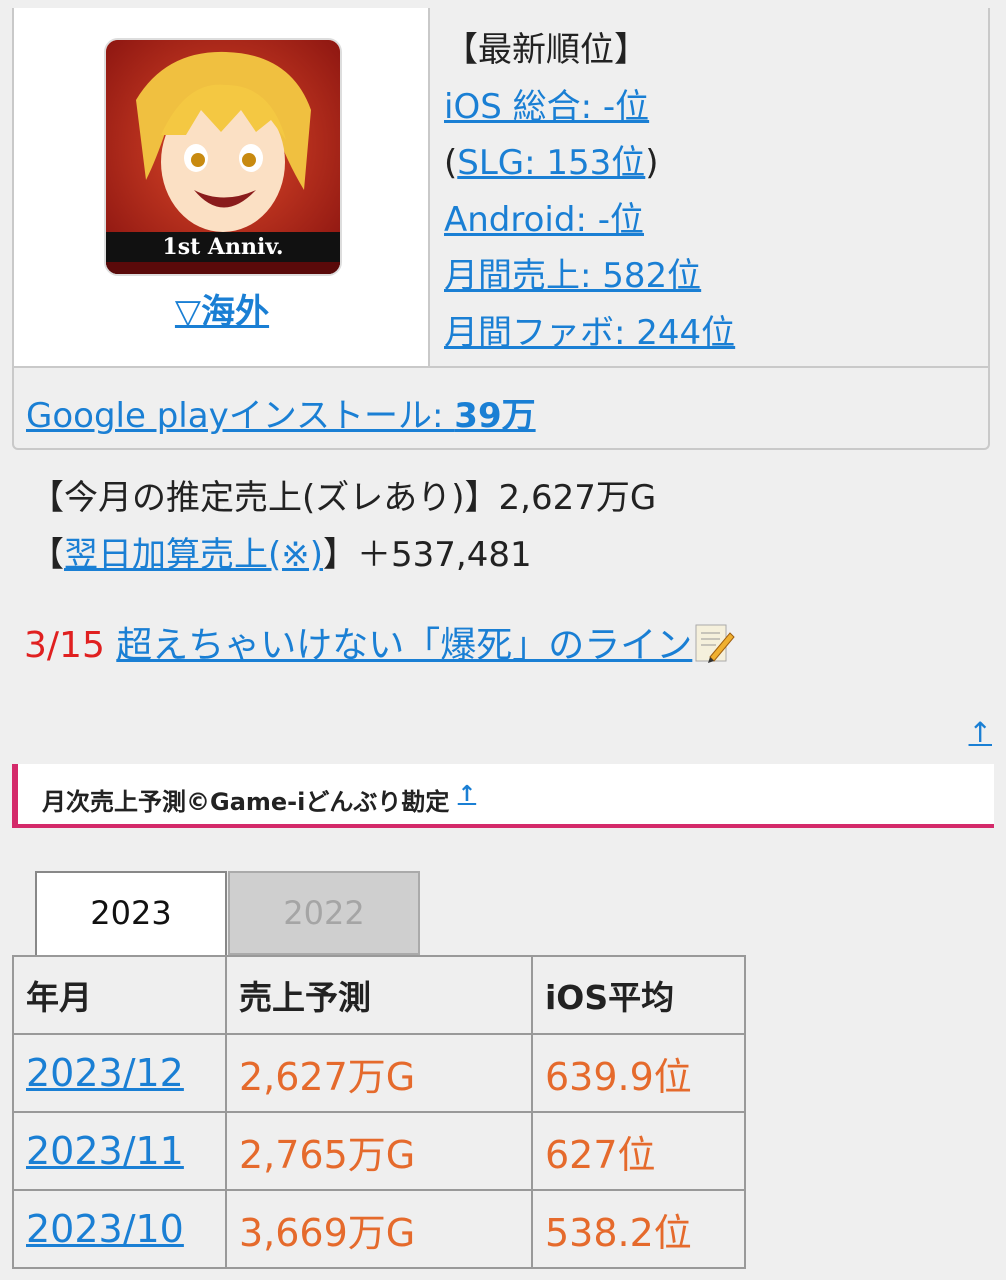  What do you see at coordinates (451, 163) in the screenshot?
I see `paren-open: (` at bounding box center [451, 163].